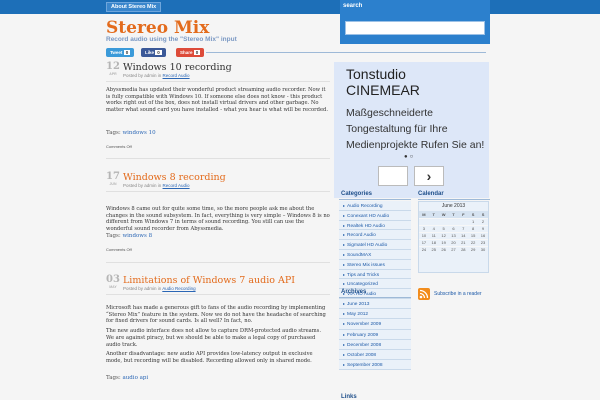  Describe the element at coordinates (383, 90) in the screenshot. I see `ad-brand: CINEMEAR` at that location.